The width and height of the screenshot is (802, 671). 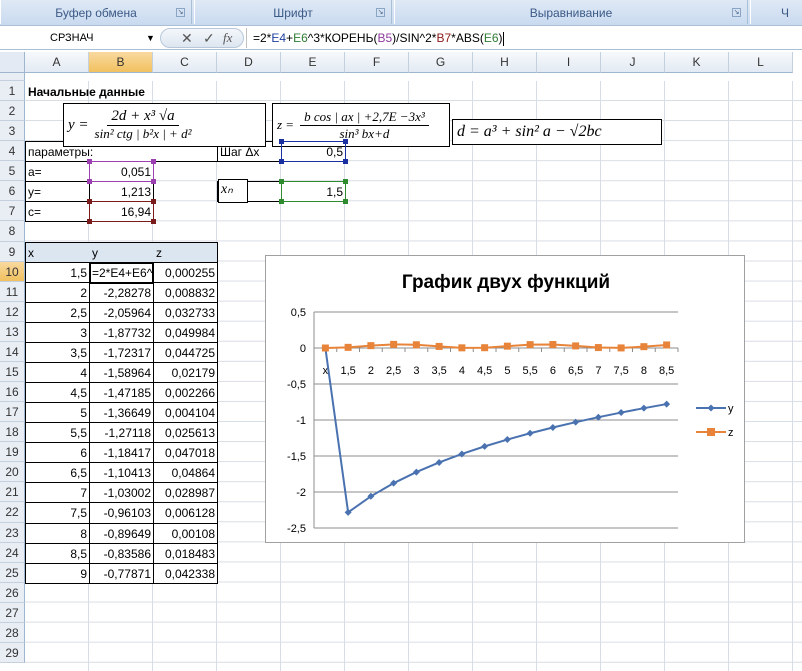 What do you see at coordinates (121, 272) in the screenshot?
I see `cell-B10: =2*E4+E6^` at bounding box center [121, 272].